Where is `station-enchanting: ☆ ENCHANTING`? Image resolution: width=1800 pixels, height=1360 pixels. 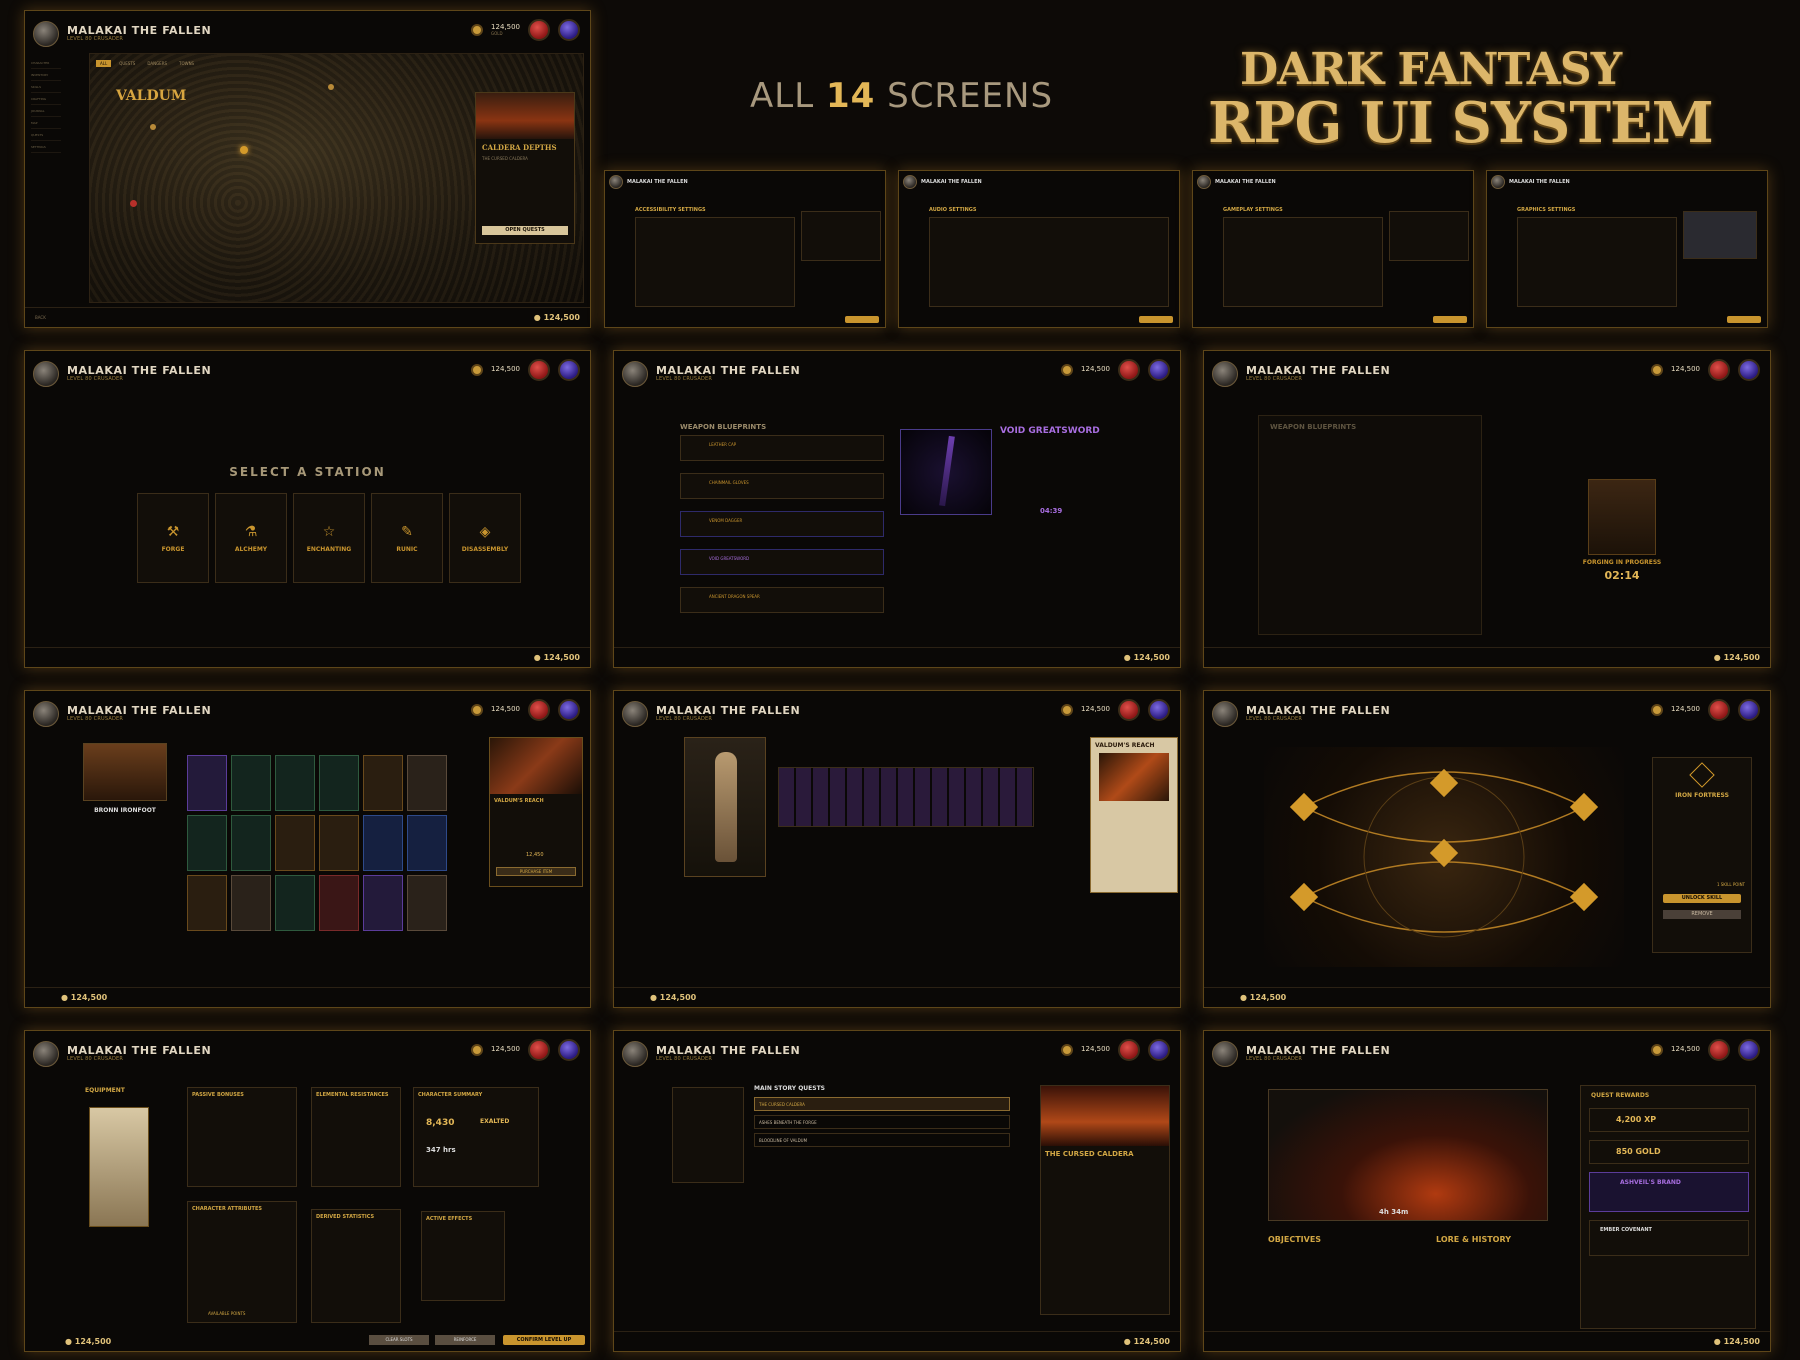
station-enchanting: ☆ ENCHANTING is located at coordinates (329, 538).